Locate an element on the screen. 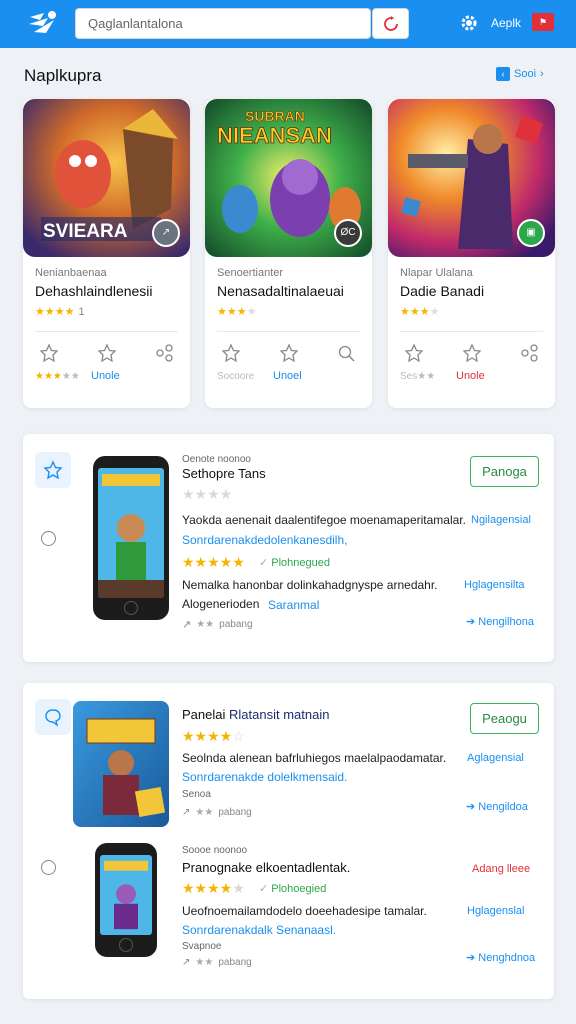 This screenshot has width=576, height=1024. arrow-square-icon: ‹ is located at coordinates (503, 74).